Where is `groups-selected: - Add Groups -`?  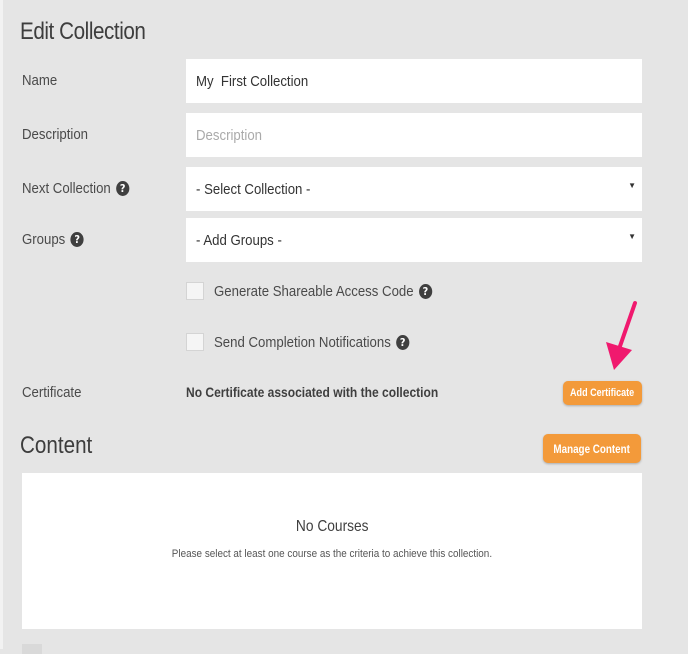
groups-selected: - Add Groups - is located at coordinates (239, 240).